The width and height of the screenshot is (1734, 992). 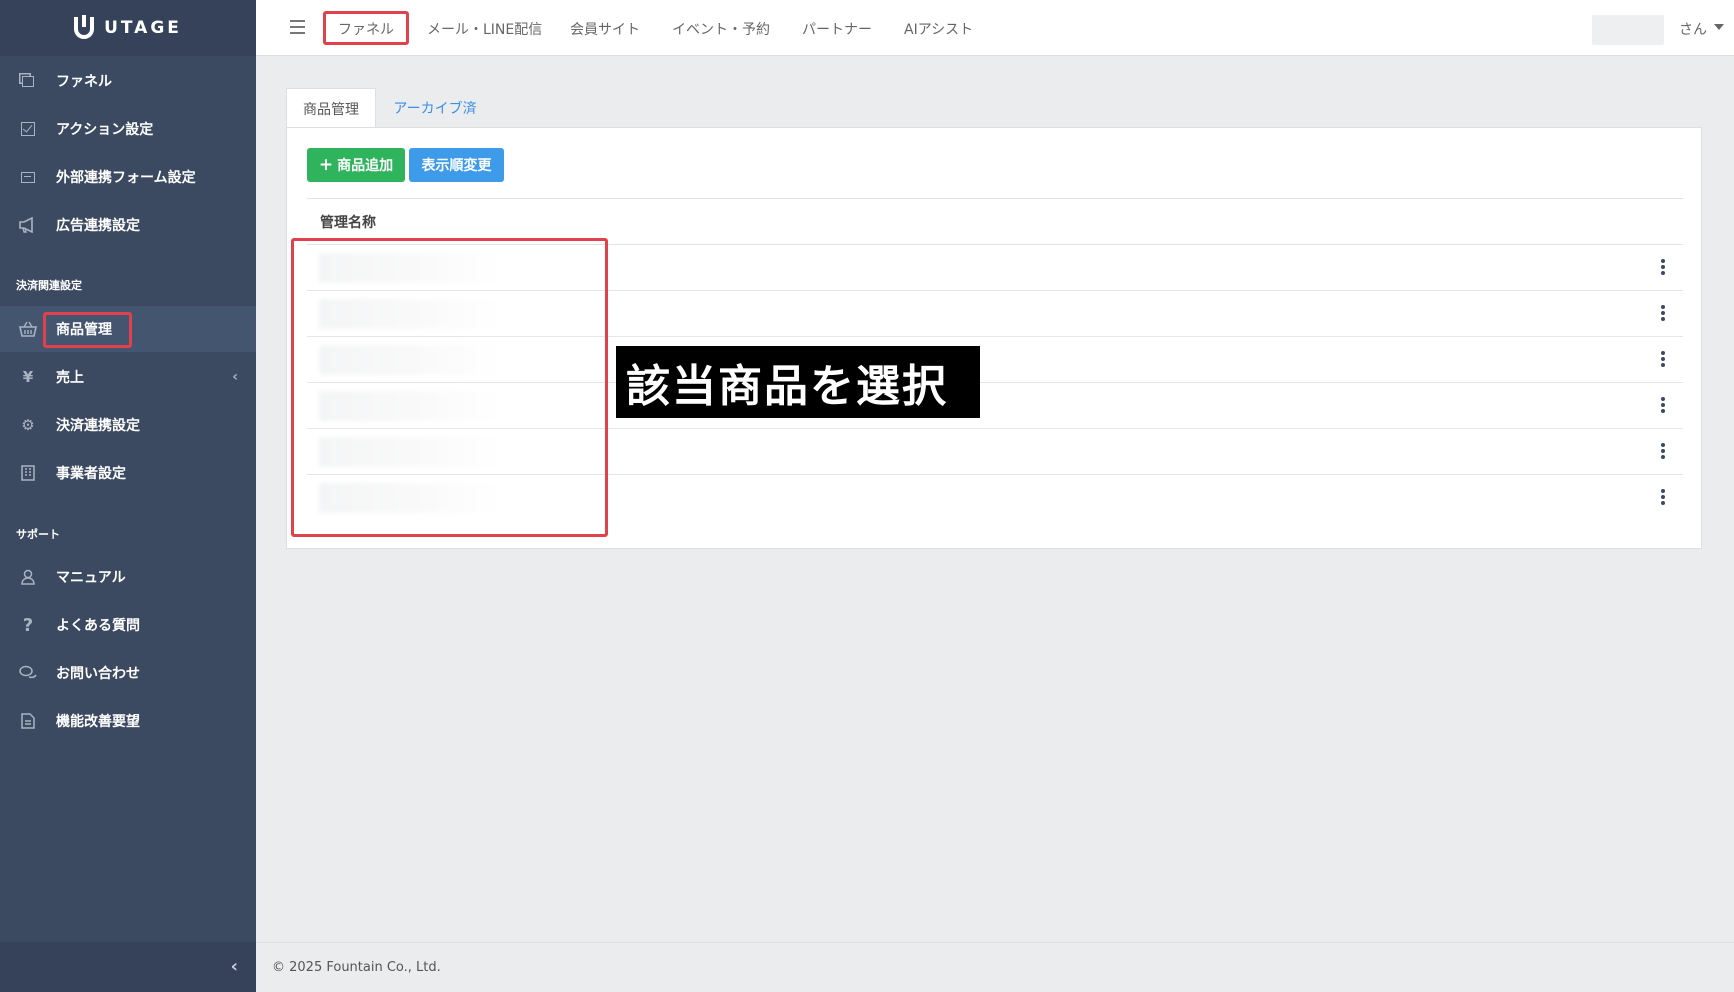 I want to click on add-product-button: + 商品追加, so click(x=356, y=165).